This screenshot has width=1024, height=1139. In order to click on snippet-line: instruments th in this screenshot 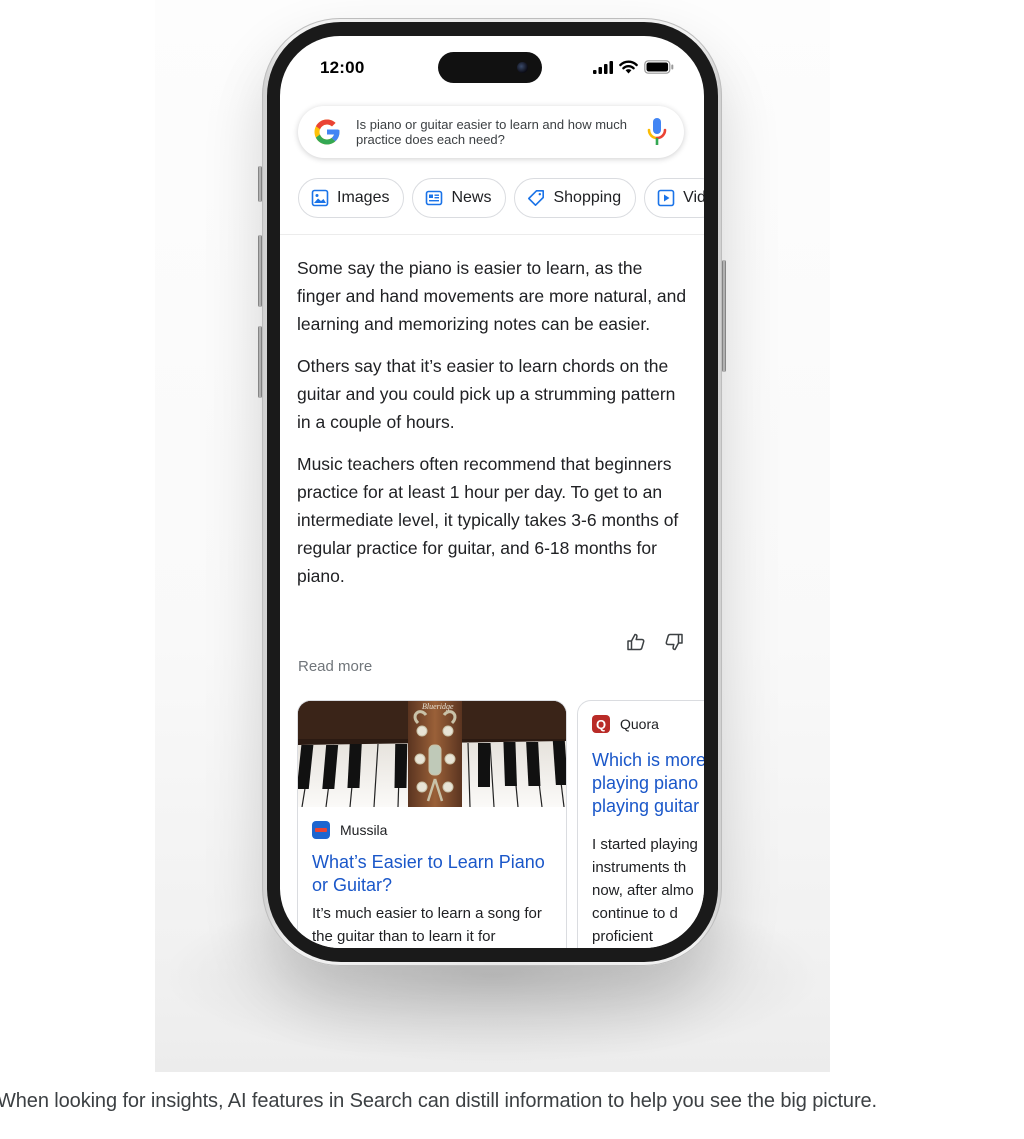, I will do `click(639, 867)`.